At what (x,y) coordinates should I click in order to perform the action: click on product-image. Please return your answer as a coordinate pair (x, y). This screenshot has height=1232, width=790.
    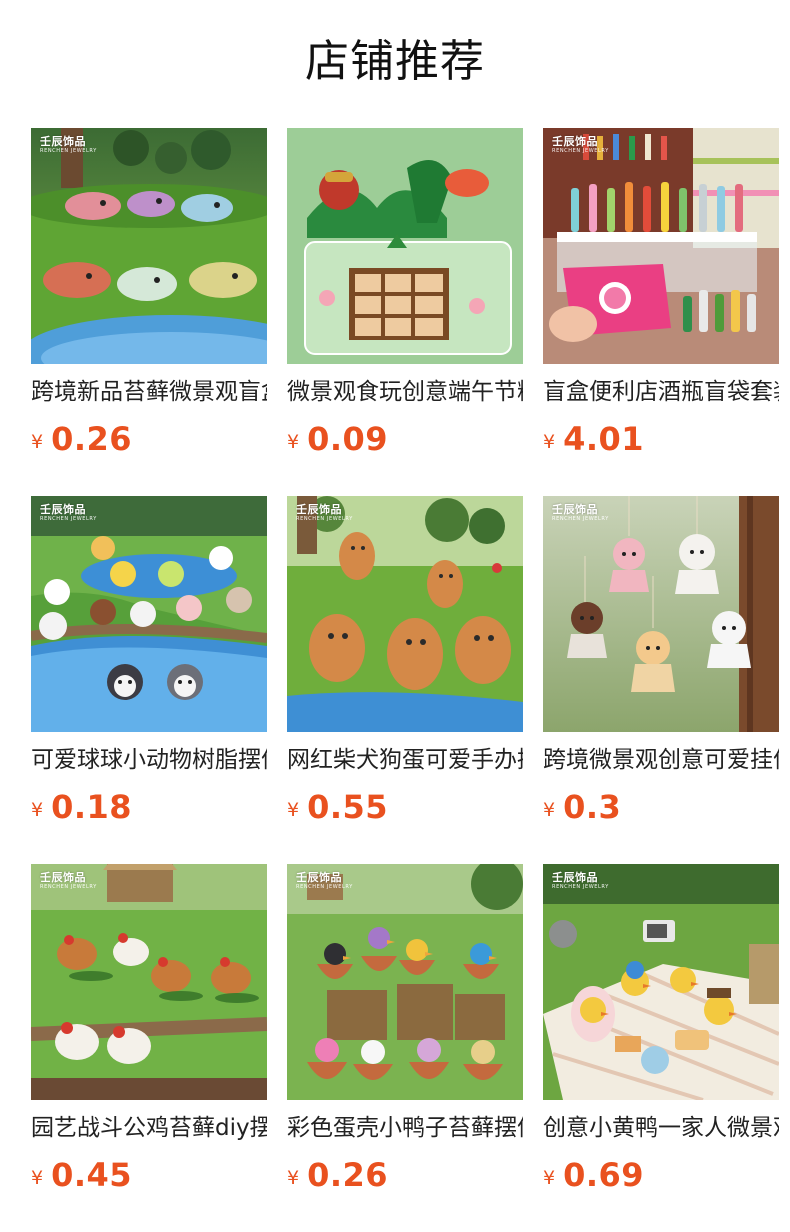
    Looking at the image, I should click on (405, 246).